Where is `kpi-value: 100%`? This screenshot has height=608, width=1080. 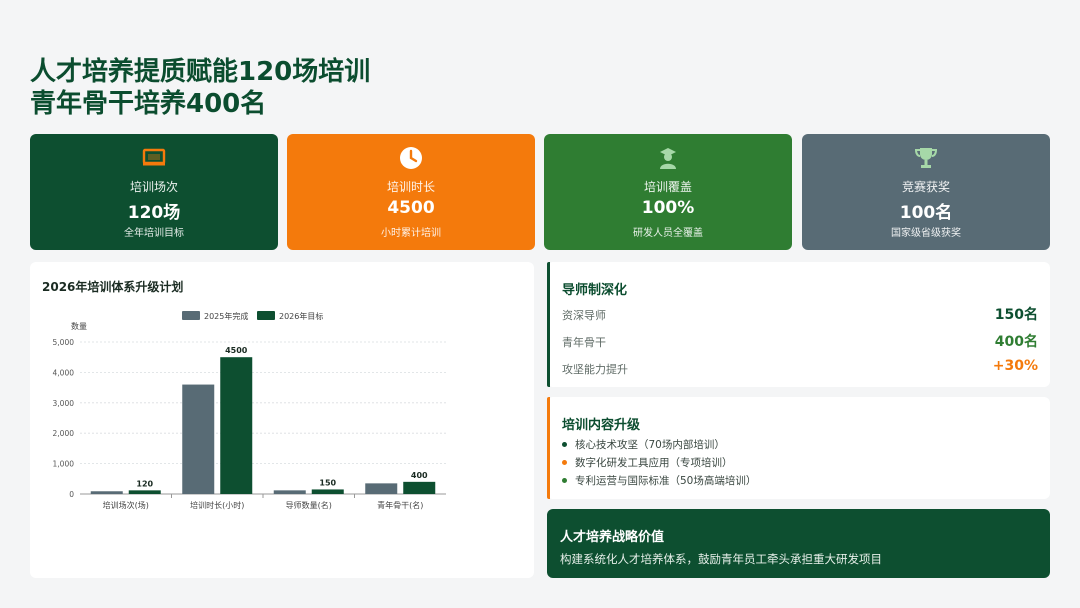 kpi-value: 100% is located at coordinates (668, 208).